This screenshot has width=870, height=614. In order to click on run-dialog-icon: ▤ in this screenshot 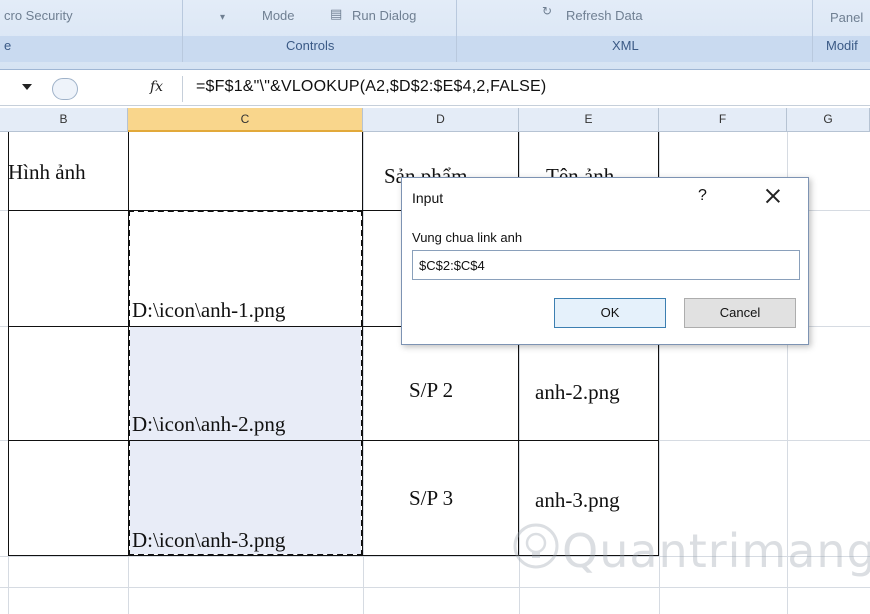, I will do `click(336, 13)`.